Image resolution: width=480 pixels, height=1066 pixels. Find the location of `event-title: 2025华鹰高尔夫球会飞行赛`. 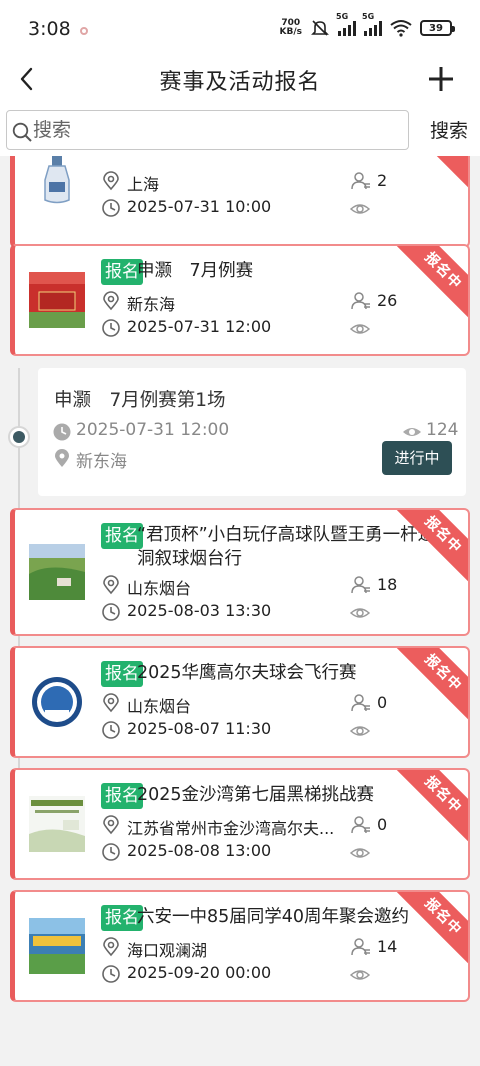

event-title: 2025华鹰高尔夫球会飞行赛 is located at coordinates (247, 673).